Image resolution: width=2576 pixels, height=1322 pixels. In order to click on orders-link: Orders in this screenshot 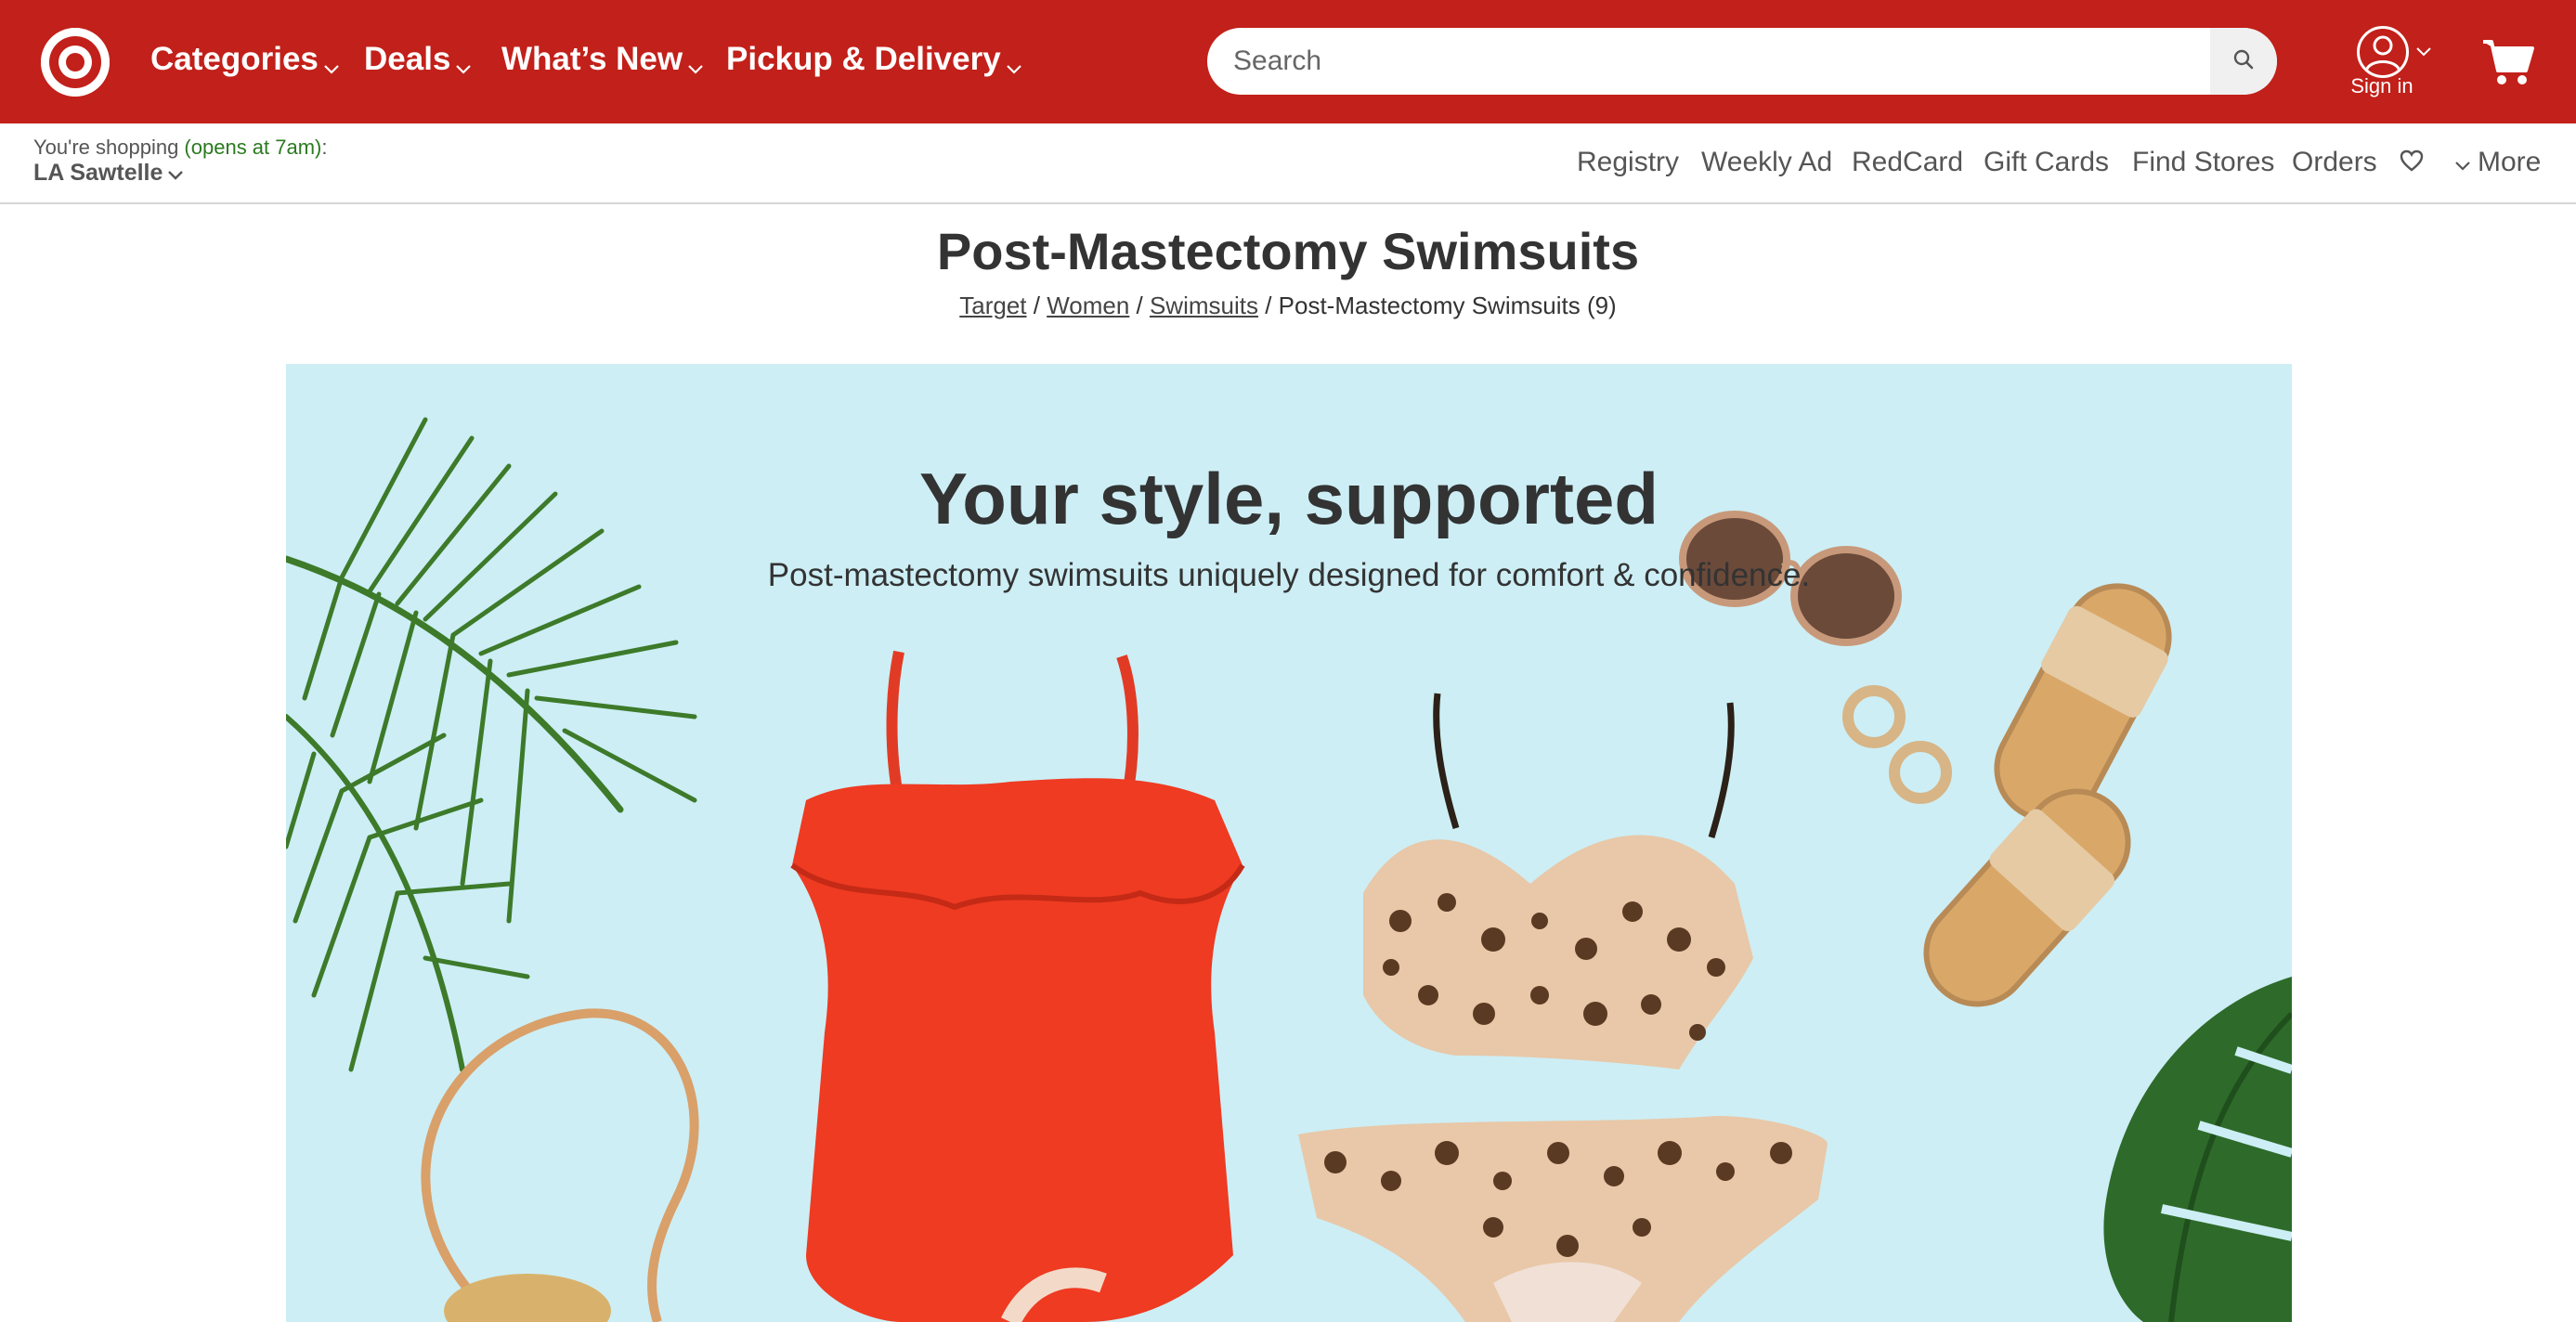, I will do `click(2335, 163)`.